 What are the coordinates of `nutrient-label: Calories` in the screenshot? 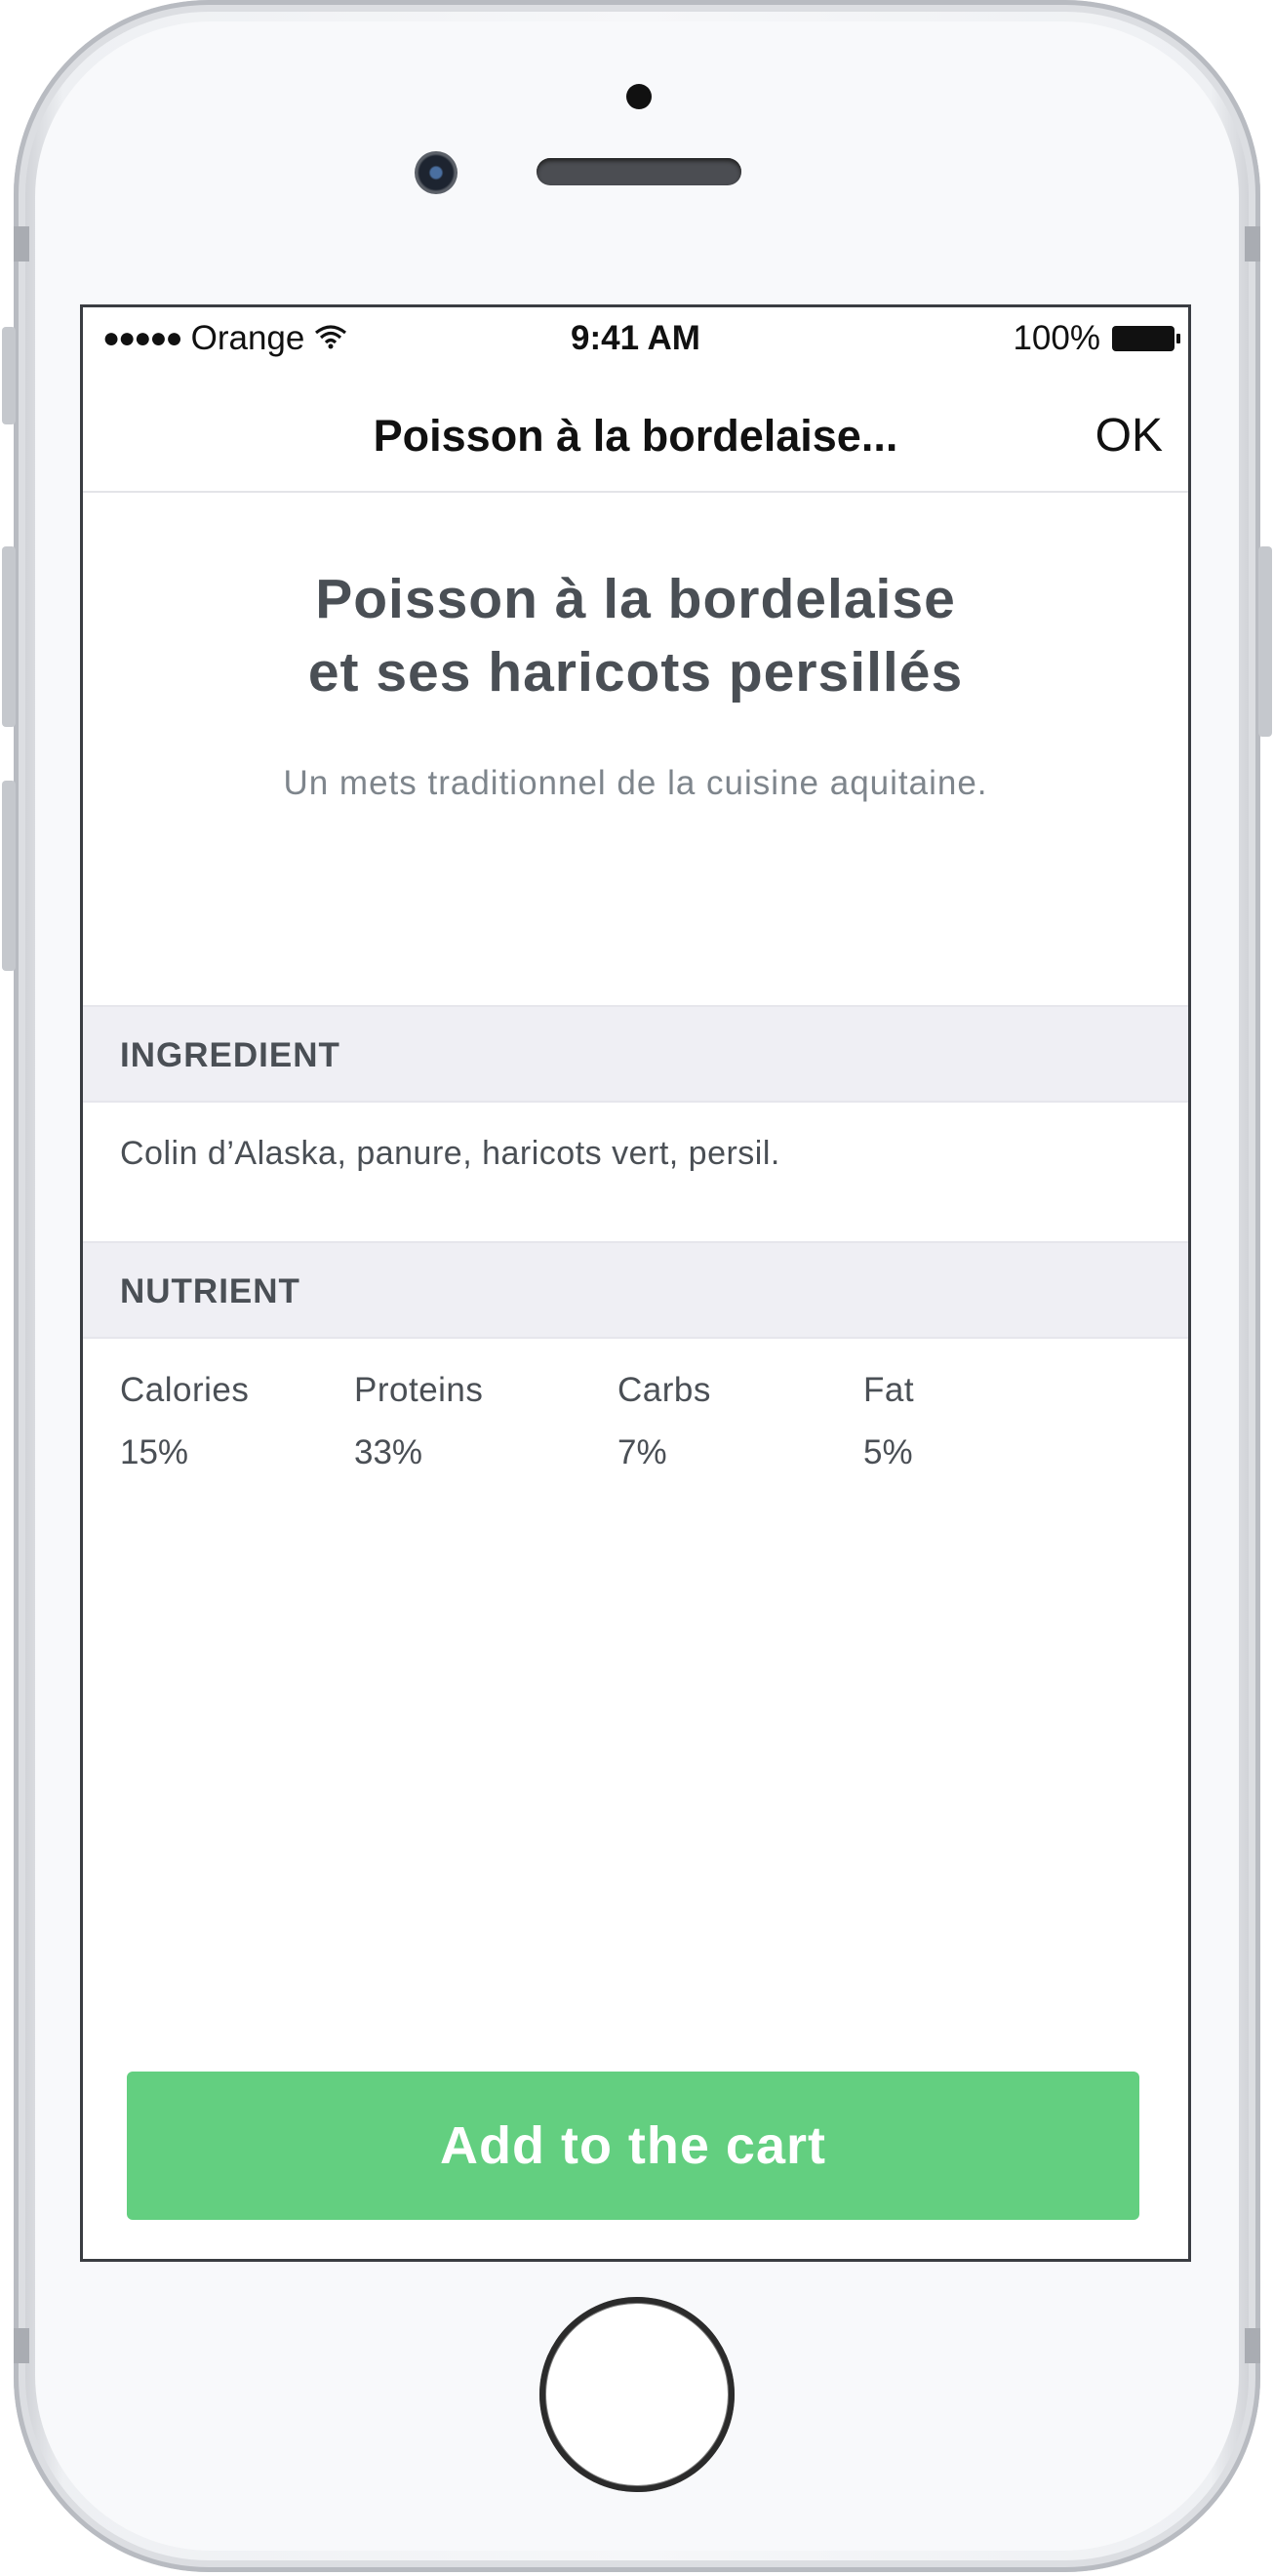 It's located at (185, 1390).